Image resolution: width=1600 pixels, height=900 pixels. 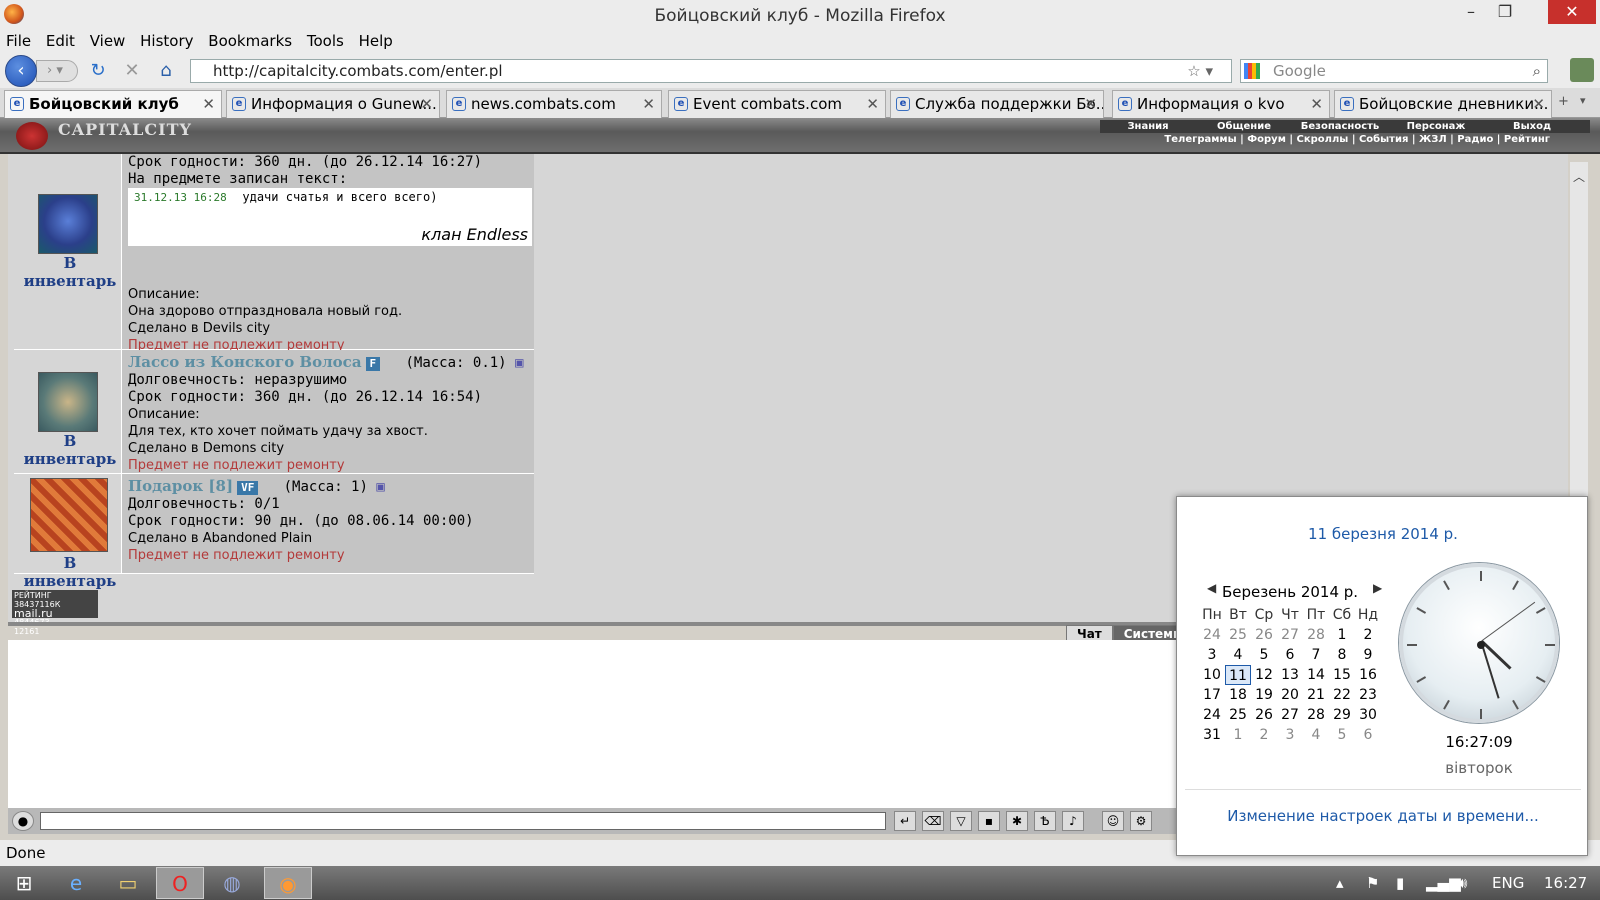 I want to click on addon-icon, so click(x=1582, y=70).